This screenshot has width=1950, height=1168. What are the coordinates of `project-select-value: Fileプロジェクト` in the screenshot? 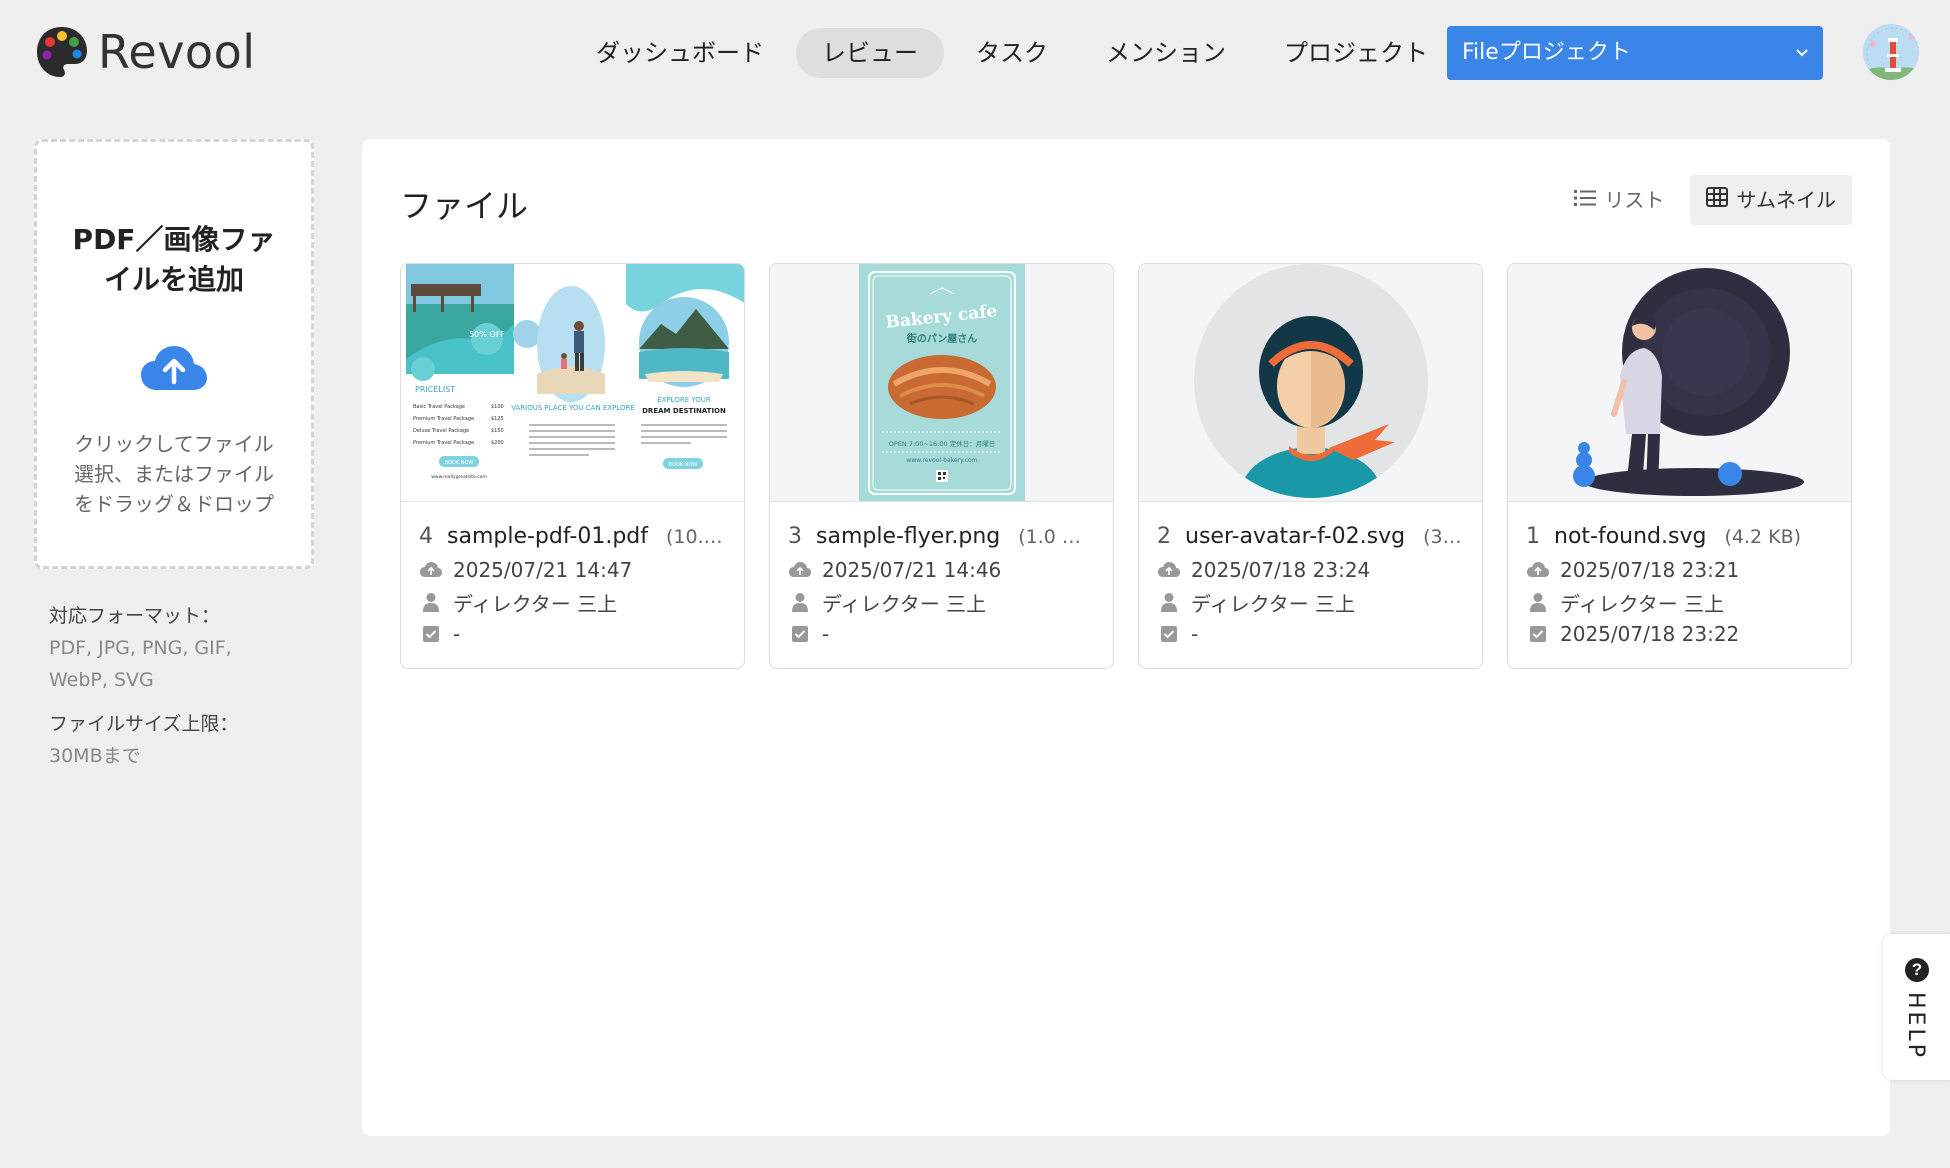 It's located at (1546, 52).